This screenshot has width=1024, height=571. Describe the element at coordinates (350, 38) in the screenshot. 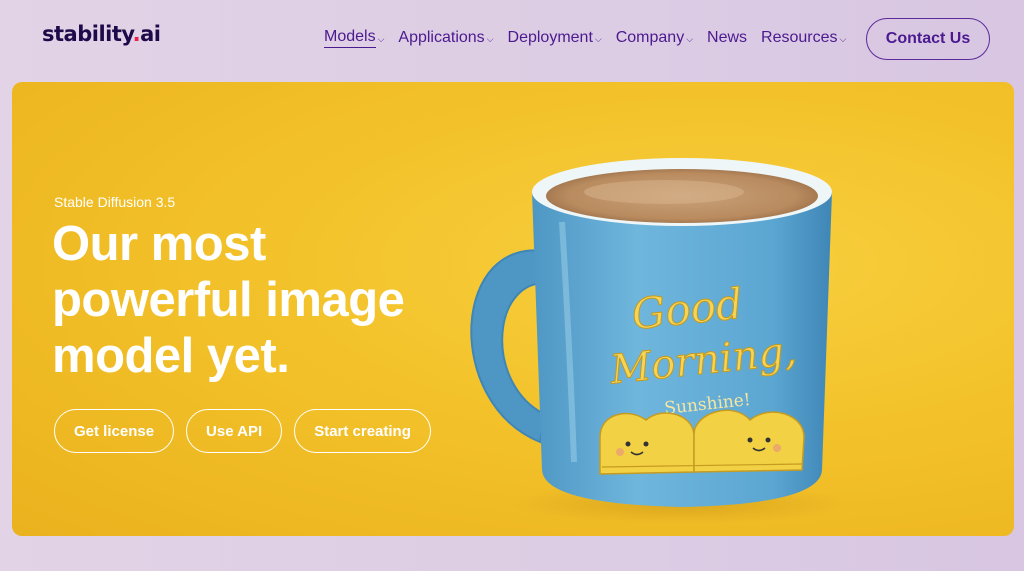

I see `nav-item-label: Models` at that location.